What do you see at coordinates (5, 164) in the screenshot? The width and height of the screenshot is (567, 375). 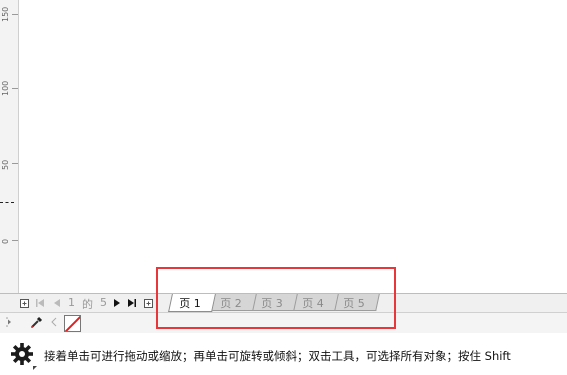 I see `ruler-label-50: 50` at bounding box center [5, 164].